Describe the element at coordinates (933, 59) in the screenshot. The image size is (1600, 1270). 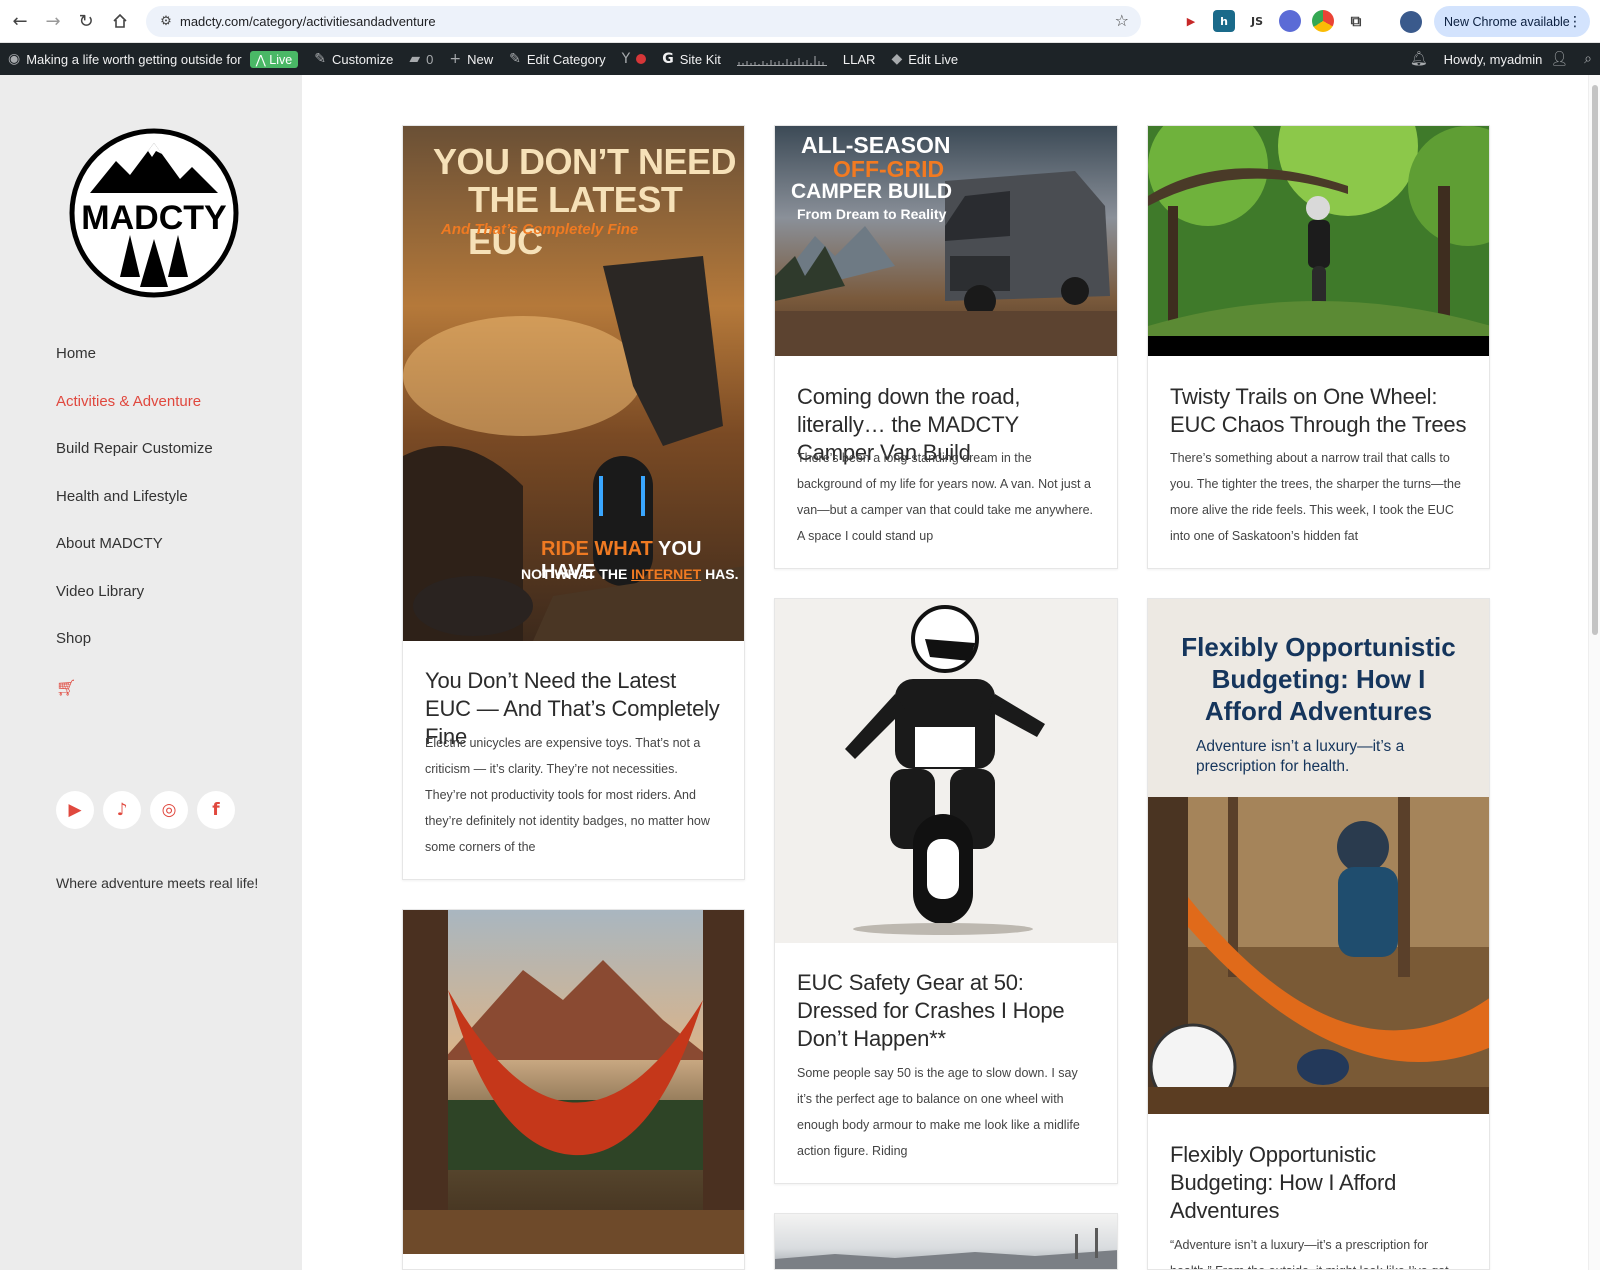
I see `edit-live-label: Edit Live` at that location.